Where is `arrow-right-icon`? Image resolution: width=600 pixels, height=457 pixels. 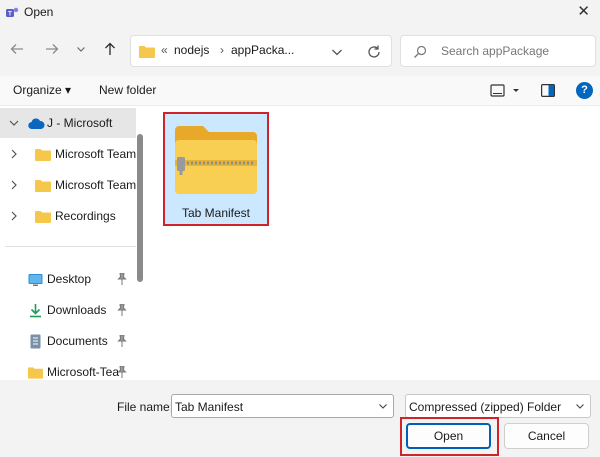
arrow-right-icon is located at coordinates (52, 49).